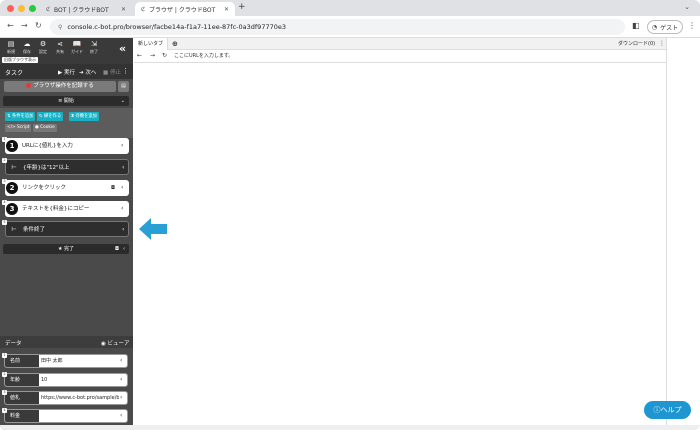 The image size is (700, 430). I want to click on guide-button: 📖 ガイド, so click(77, 47).